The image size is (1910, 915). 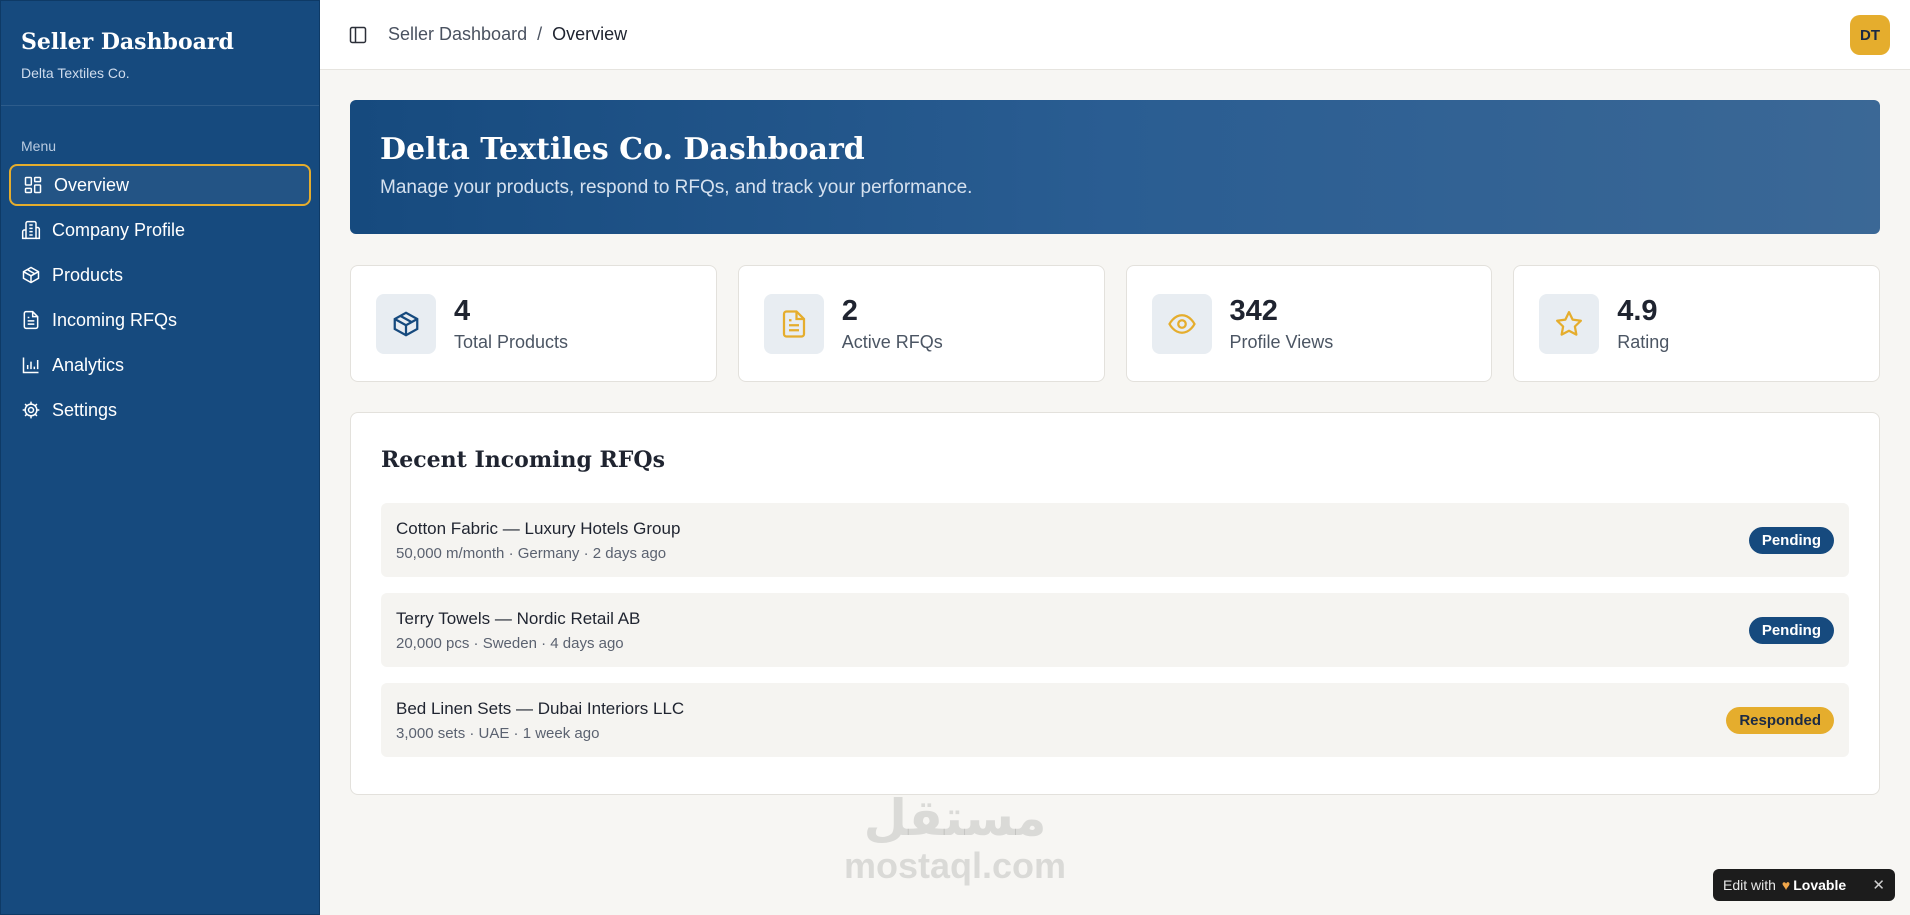 I want to click on sidebar-subtitle: Delta Textiles Co., so click(x=75, y=73).